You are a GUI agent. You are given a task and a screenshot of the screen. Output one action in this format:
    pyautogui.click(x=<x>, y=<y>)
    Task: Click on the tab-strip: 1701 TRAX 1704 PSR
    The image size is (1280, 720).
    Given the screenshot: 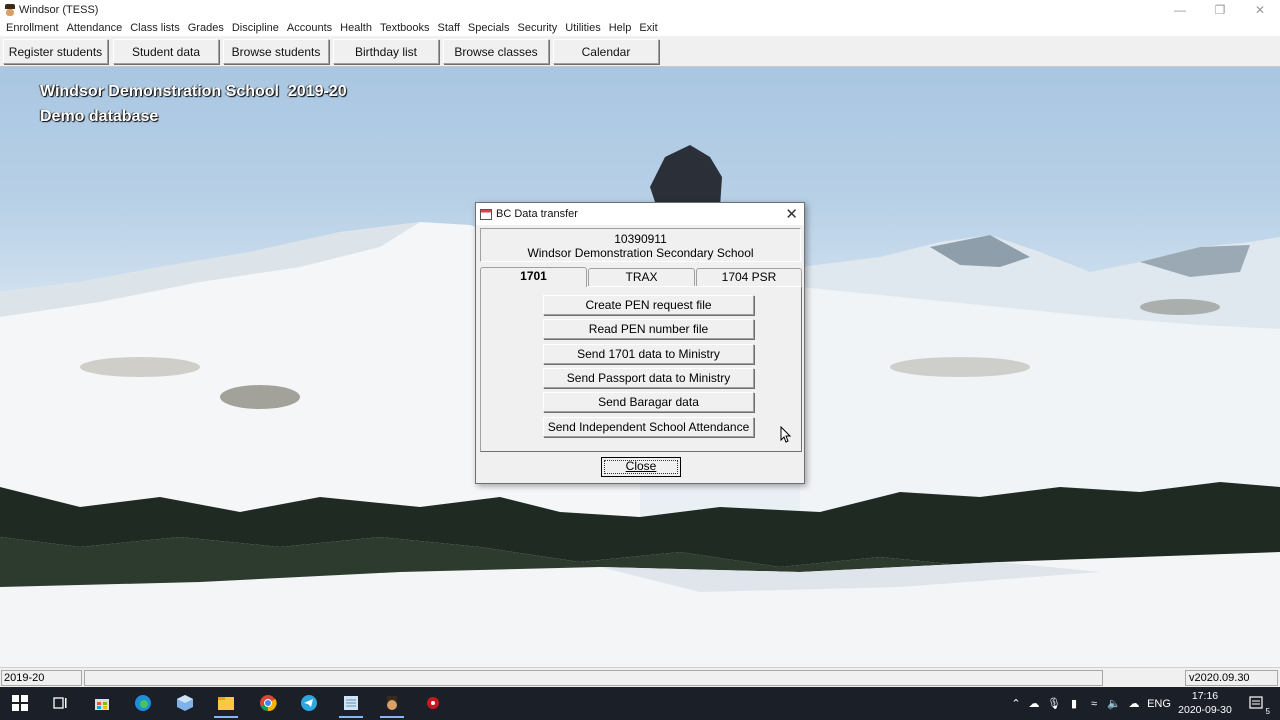 What is the action you would take?
    pyautogui.click(x=641, y=277)
    